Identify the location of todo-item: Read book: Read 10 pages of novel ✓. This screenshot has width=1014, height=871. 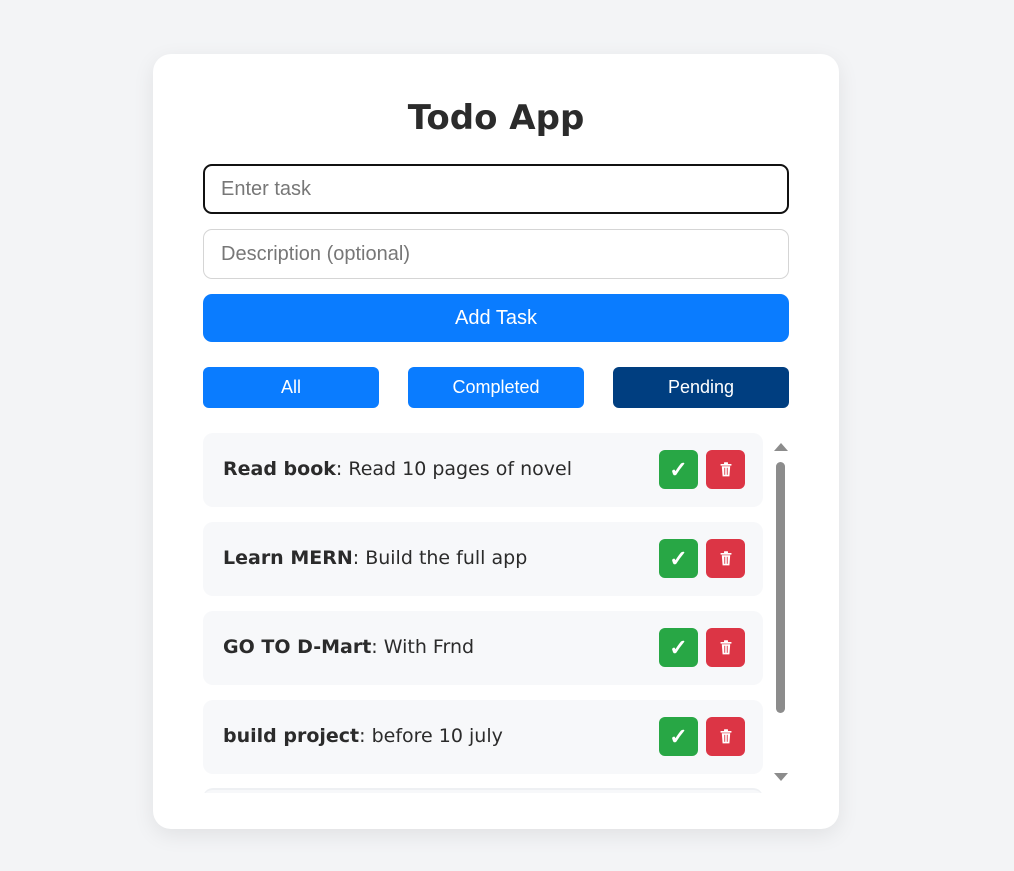
(483, 470).